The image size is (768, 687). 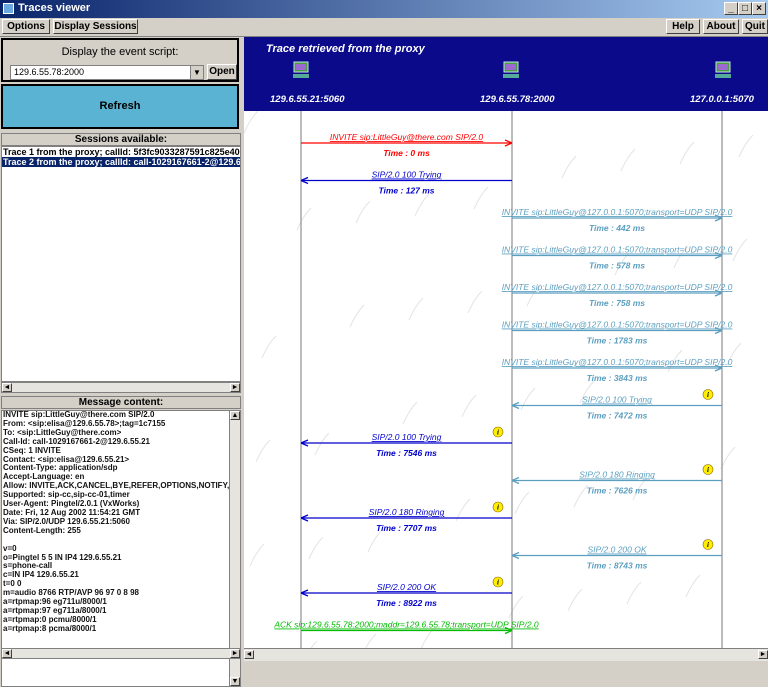 What do you see at coordinates (121, 387) in the screenshot?
I see `sessions-scrollbar: ◄ ►` at bounding box center [121, 387].